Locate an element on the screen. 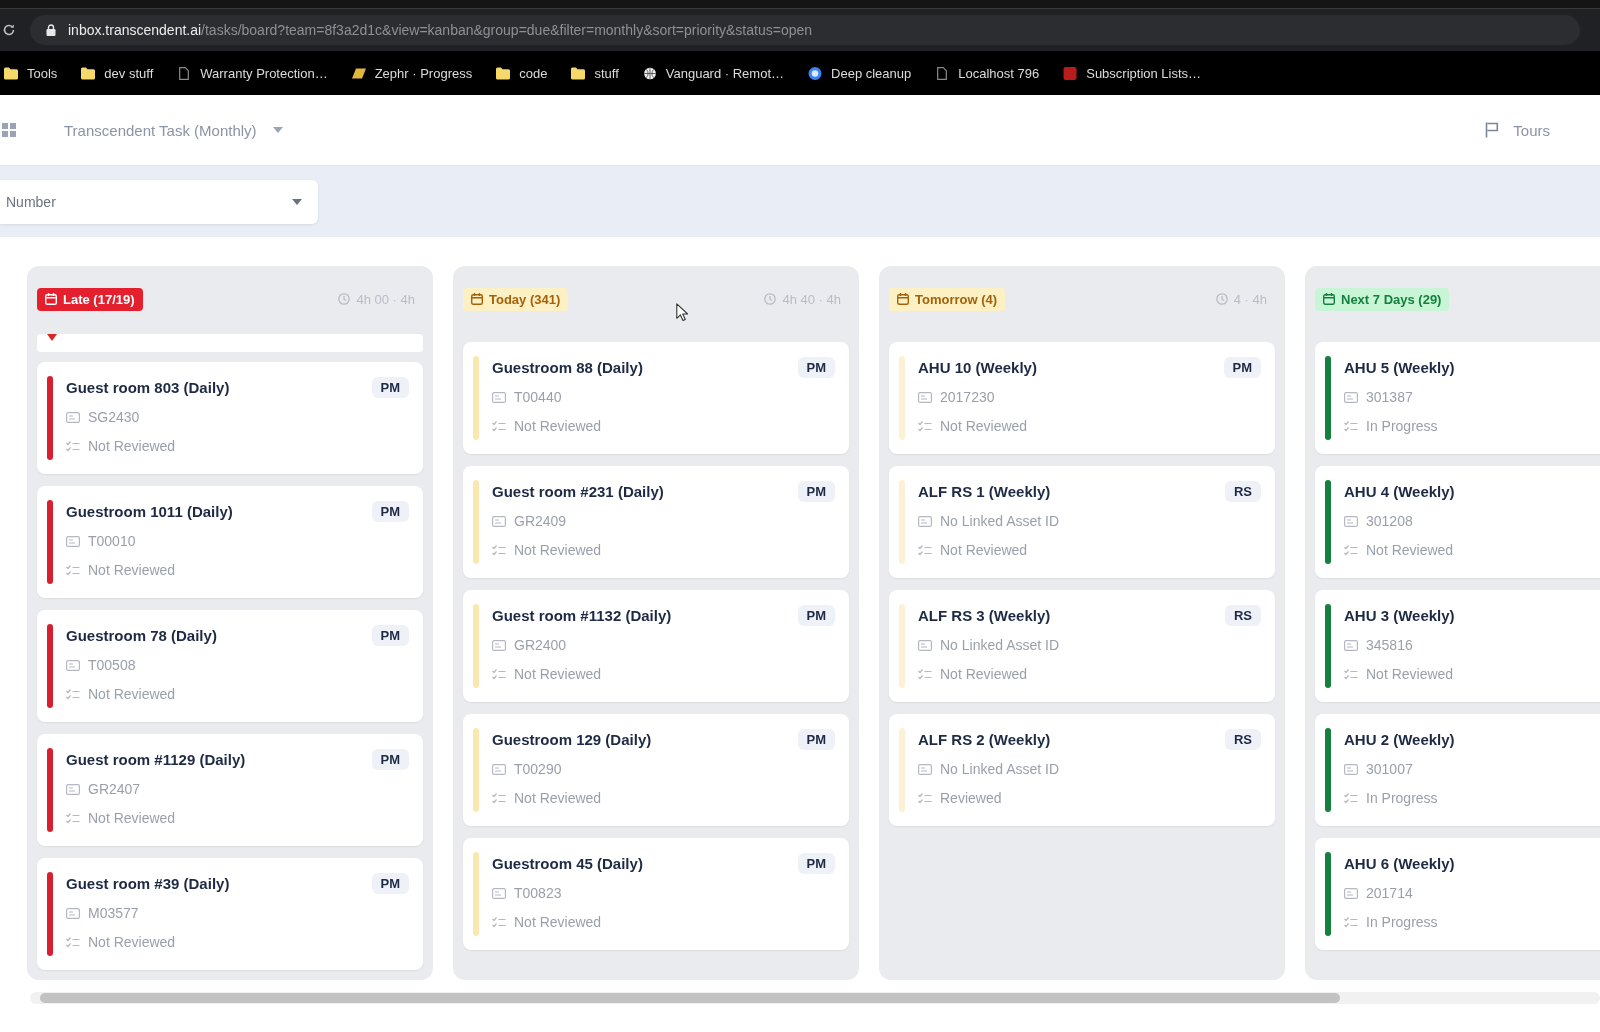 This screenshot has height=1032, width=1600. asset-id: T00508 is located at coordinates (112, 665).